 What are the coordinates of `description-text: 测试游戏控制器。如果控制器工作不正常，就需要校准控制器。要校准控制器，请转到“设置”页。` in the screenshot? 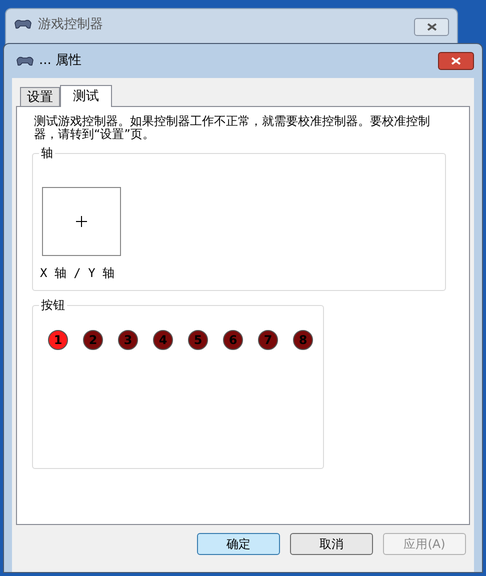 It's located at (232, 128).